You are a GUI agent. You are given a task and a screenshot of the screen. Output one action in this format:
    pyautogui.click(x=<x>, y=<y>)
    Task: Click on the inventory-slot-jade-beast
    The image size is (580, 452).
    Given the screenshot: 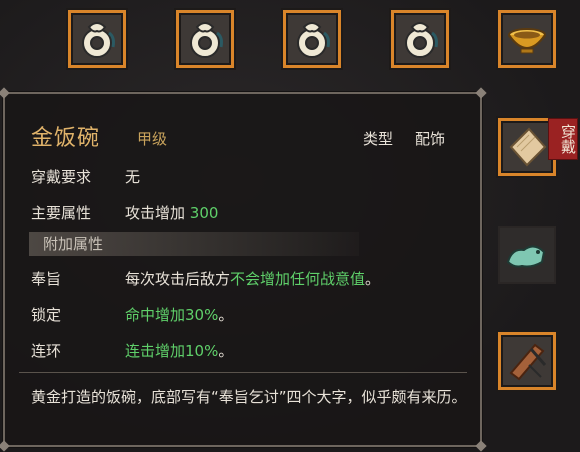 What is the action you would take?
    pyautogui.click(x=527, y=255)
    